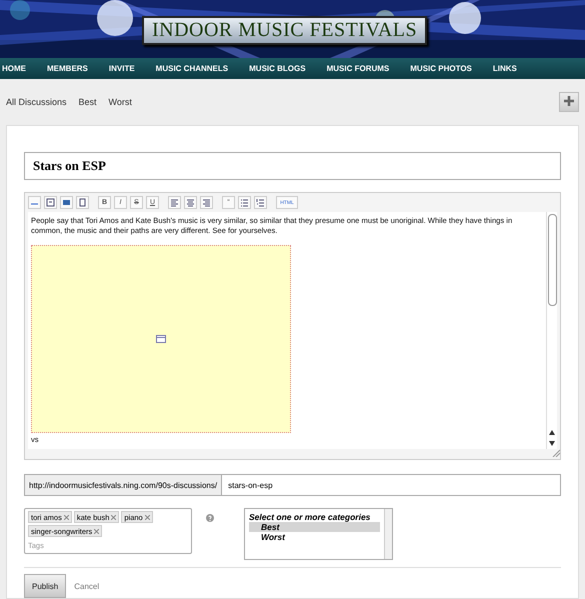 The height and width of the screenshot is (599, 585). I want to click on align-center-icon, so click(190, 202).